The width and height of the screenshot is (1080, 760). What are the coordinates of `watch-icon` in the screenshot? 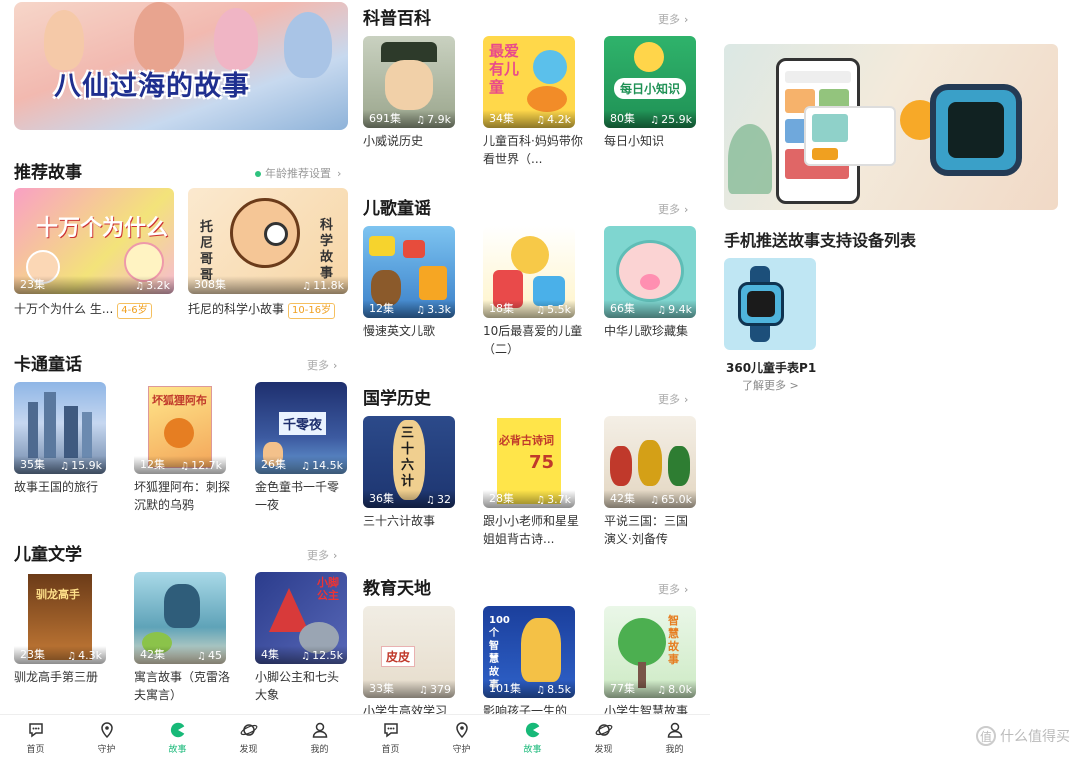 It's located at (761, 304).